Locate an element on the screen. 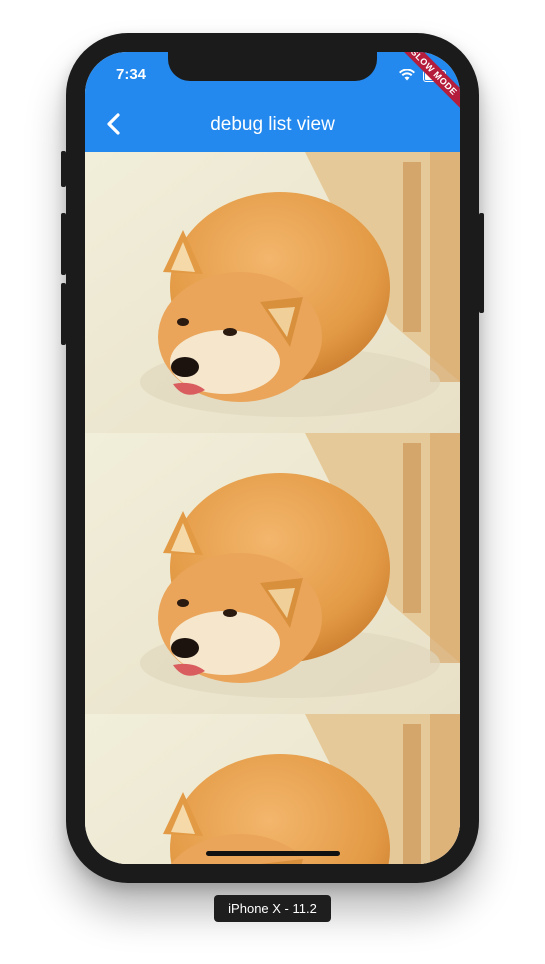 Image resolution: width=545 pixels, height=964 pixels. notch is located at coordinates (272, 66).